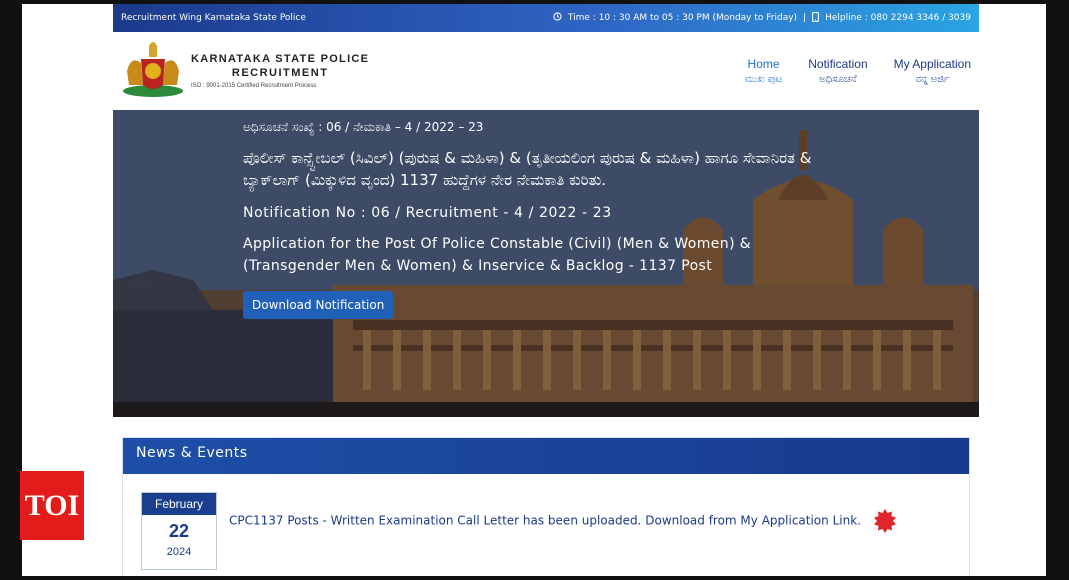  I want to click on news-date-day: 22, so click(179, 531).